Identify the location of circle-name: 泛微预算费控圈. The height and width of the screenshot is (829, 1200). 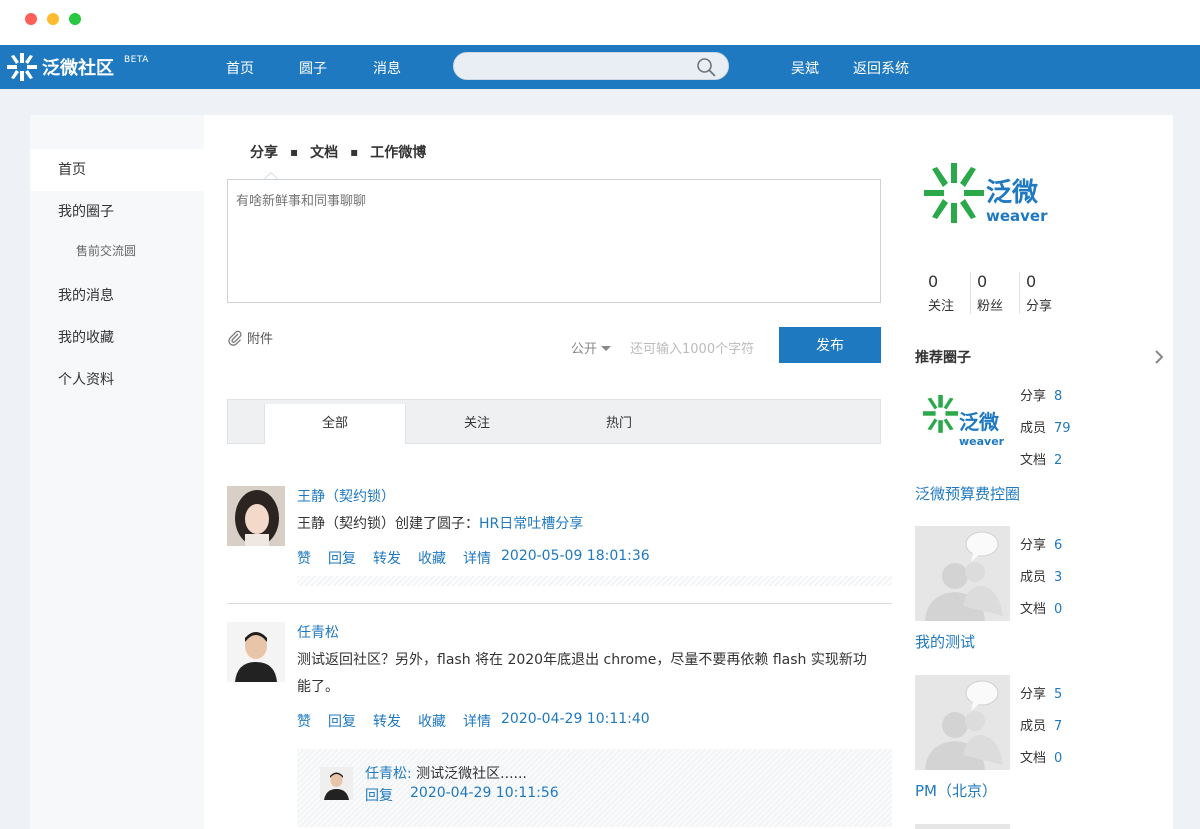
(967, 493).